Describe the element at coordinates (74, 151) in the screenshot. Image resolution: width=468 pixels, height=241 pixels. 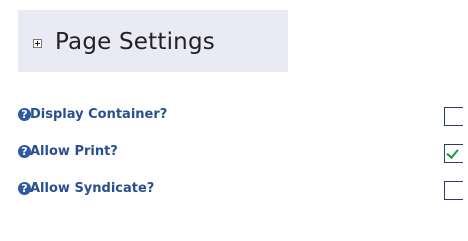
I see `setting-label-allow-print: Allow Print?` at that location.